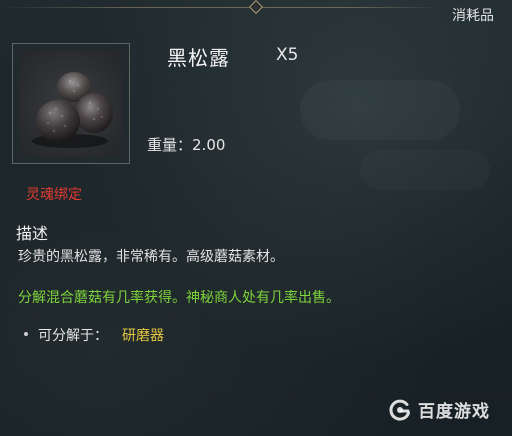 This screenshot has height=436, width=512. I want to click on item-icon-frame, so click(71, 103).